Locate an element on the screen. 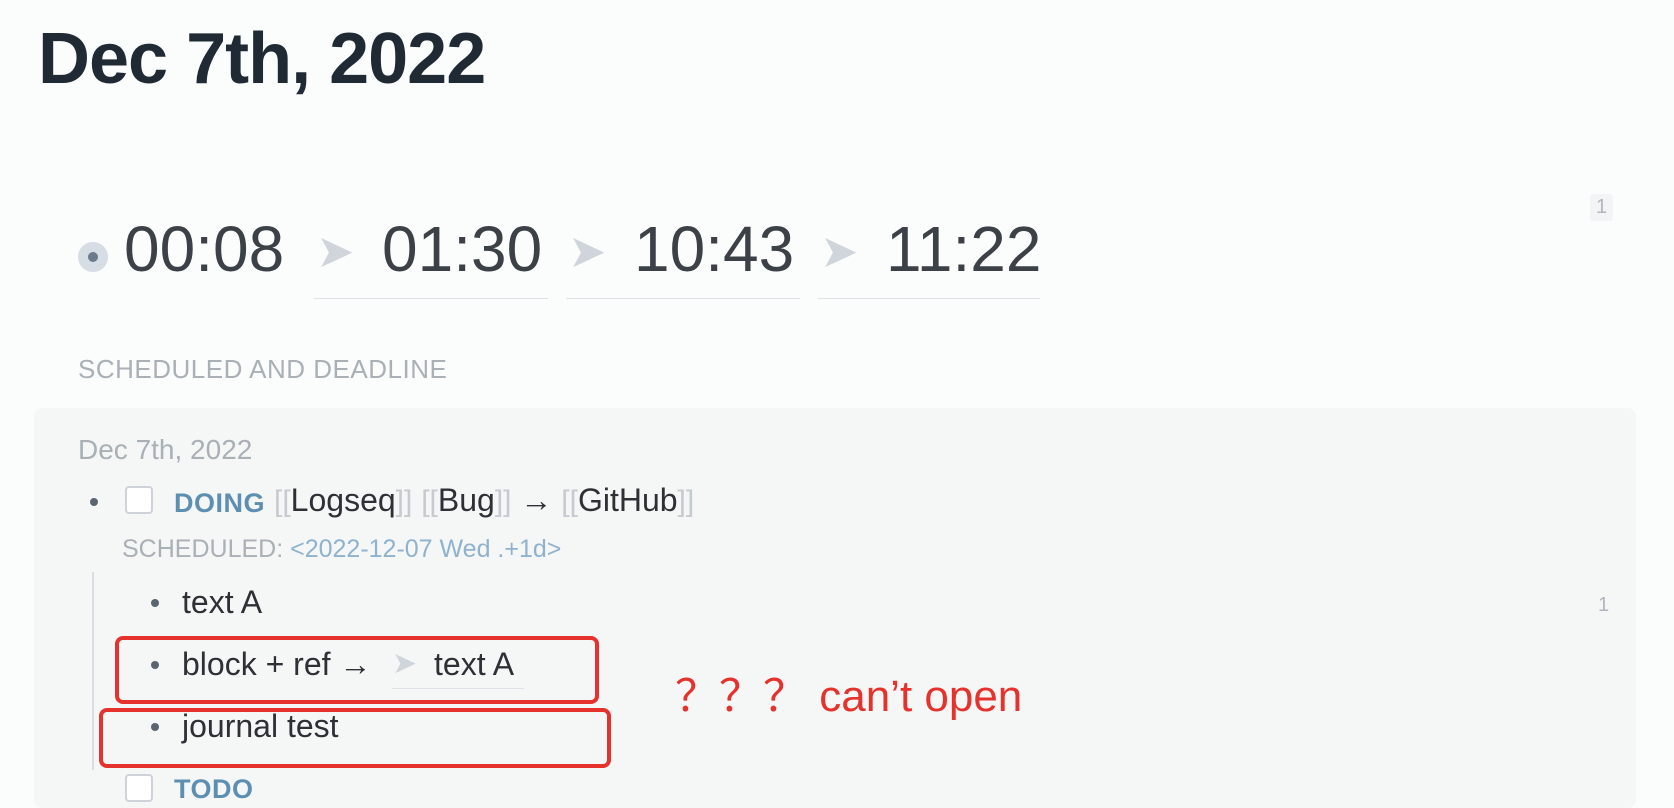 This screenshot has height=808, width=1674. block-ref-2: 10:43 is located at coordinates (714, 249).